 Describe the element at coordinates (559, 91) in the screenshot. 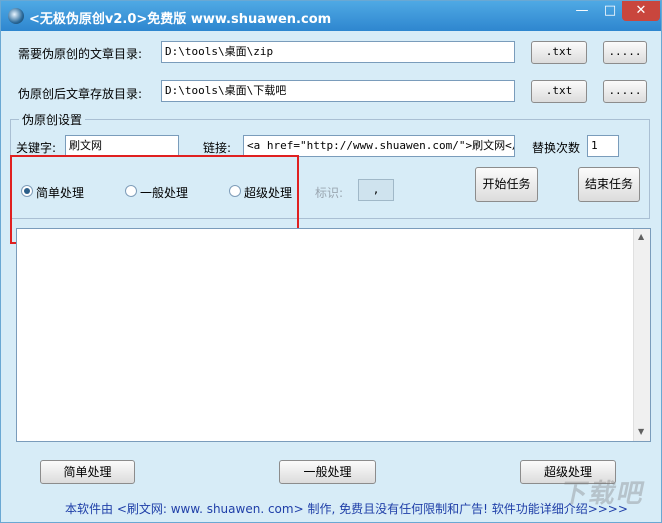

I see `output-ext-button: .txt` at that location.